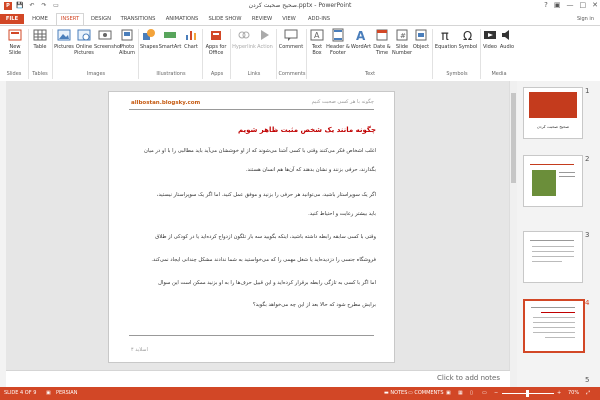 The width and height of the screenshot is (600, 400). Describe the element at coordinates (166, 103) in the screenshot. I see `slide-site-url: allbostan.blogsky.com` at that location.